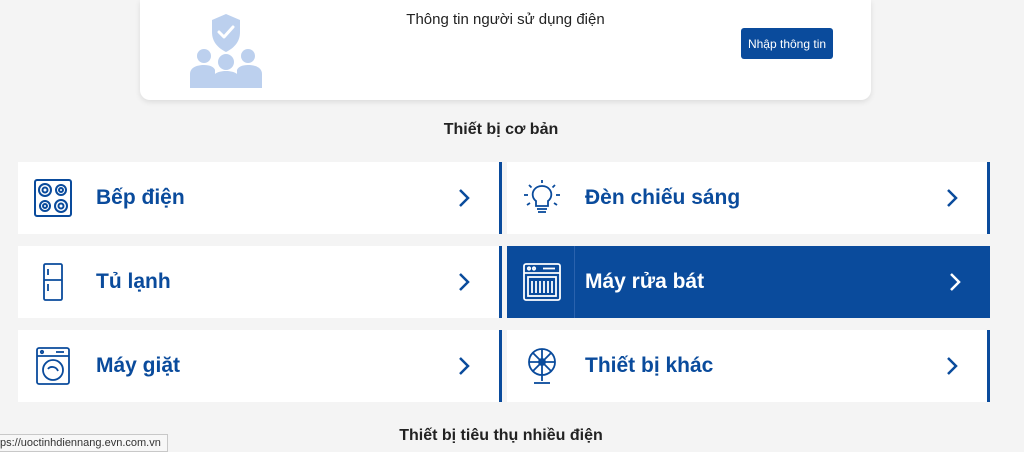 The image size is (1024, 452). I want to click on fridge-icon, so click(53, 282).